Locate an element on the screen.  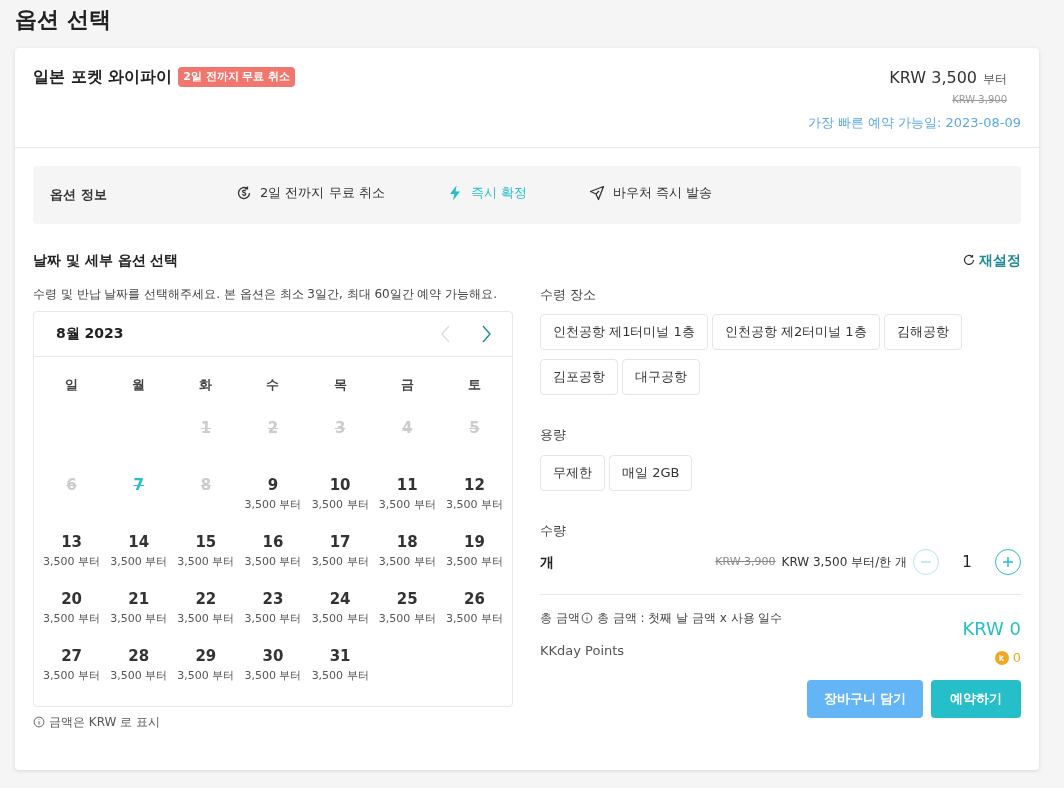
calendar-day: 29 3,500 부터 is located at coordinates (206, 673).